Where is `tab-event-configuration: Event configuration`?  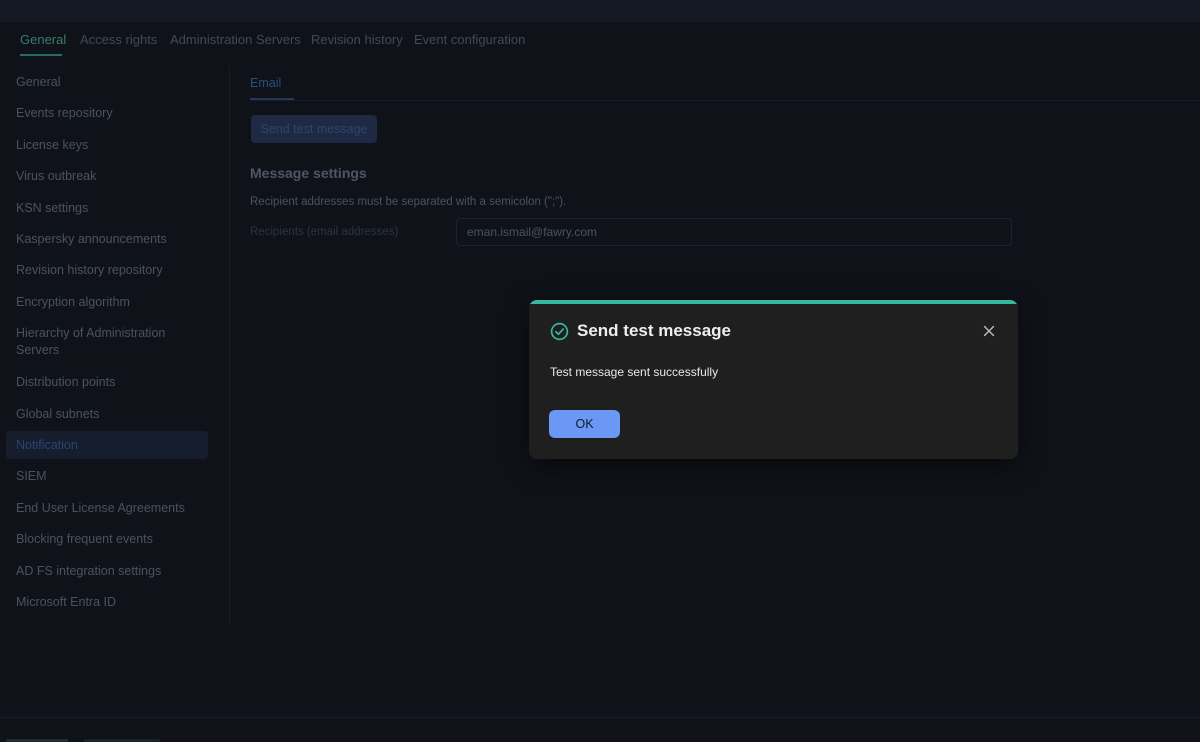 tab-event-configuration: Event configuration is located at coordinates (469, 39).